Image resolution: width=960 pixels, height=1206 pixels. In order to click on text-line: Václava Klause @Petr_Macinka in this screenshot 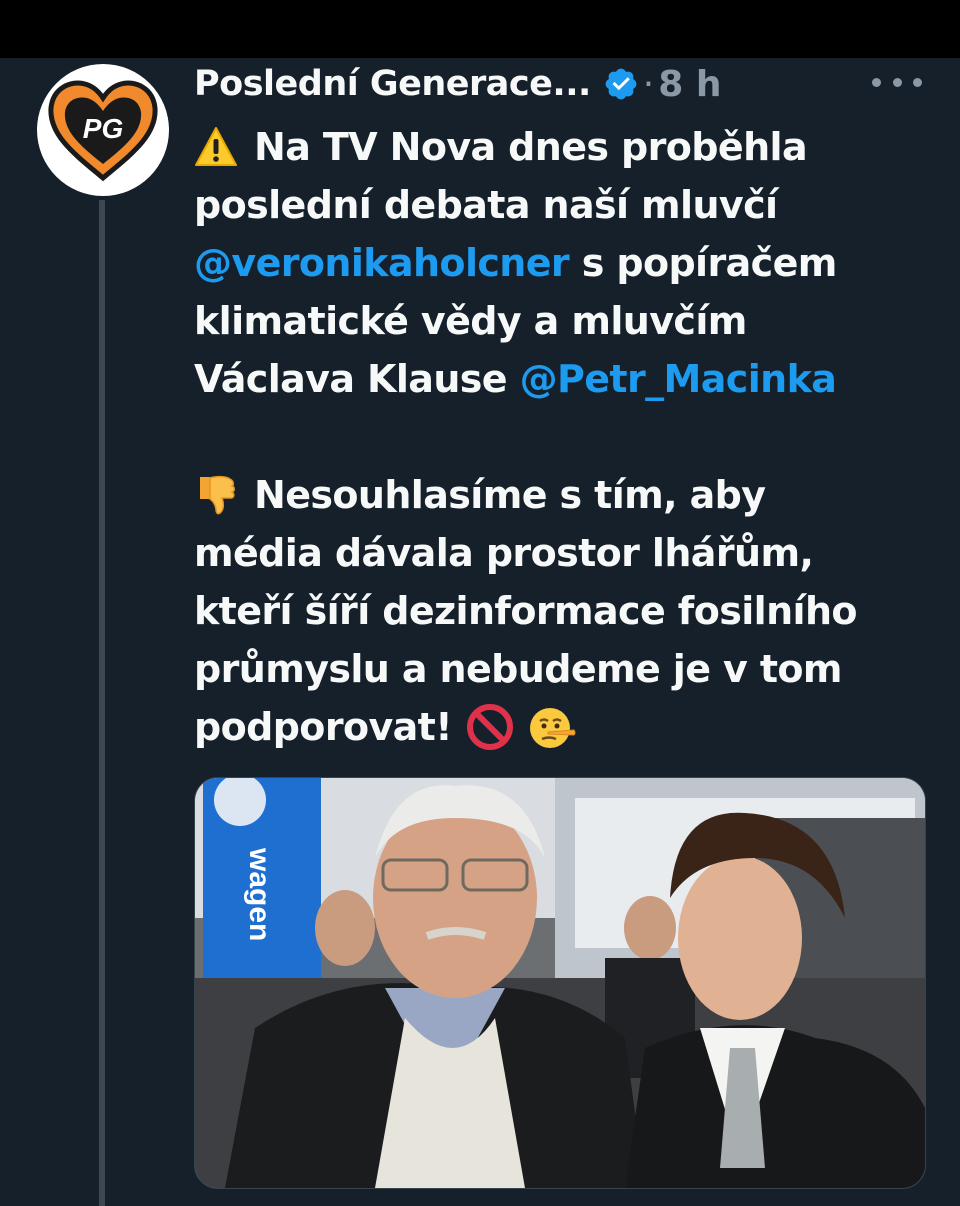, I will do `click(564, 379)`.